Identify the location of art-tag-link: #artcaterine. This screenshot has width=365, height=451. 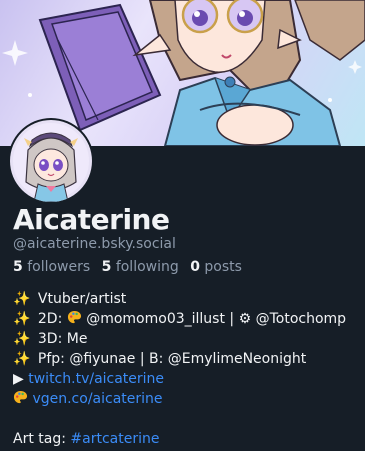
(114, 439).